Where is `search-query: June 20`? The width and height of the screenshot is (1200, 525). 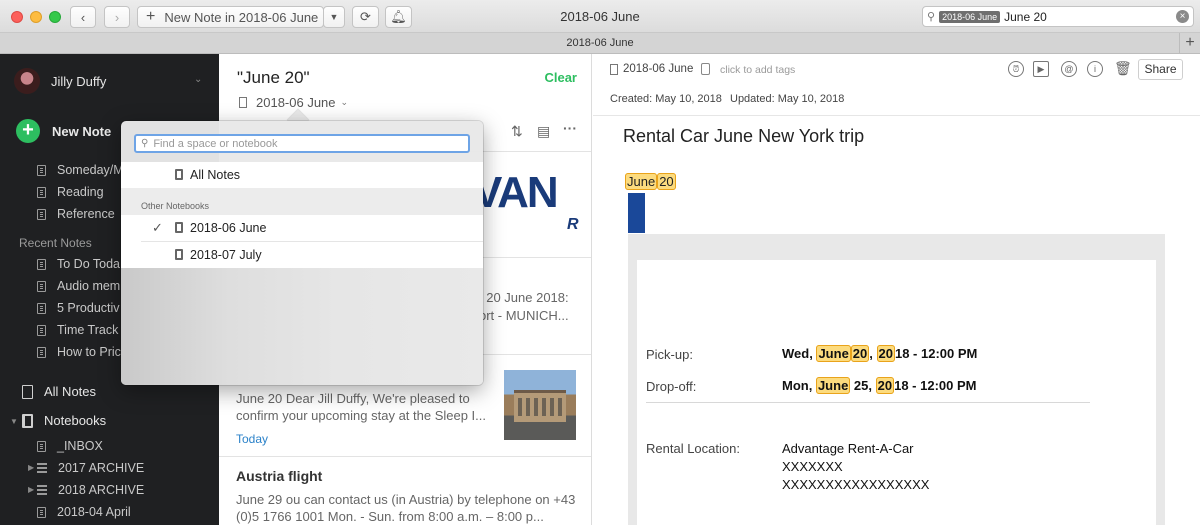 search-query: June 20 is located at coordinates (1025, 17).